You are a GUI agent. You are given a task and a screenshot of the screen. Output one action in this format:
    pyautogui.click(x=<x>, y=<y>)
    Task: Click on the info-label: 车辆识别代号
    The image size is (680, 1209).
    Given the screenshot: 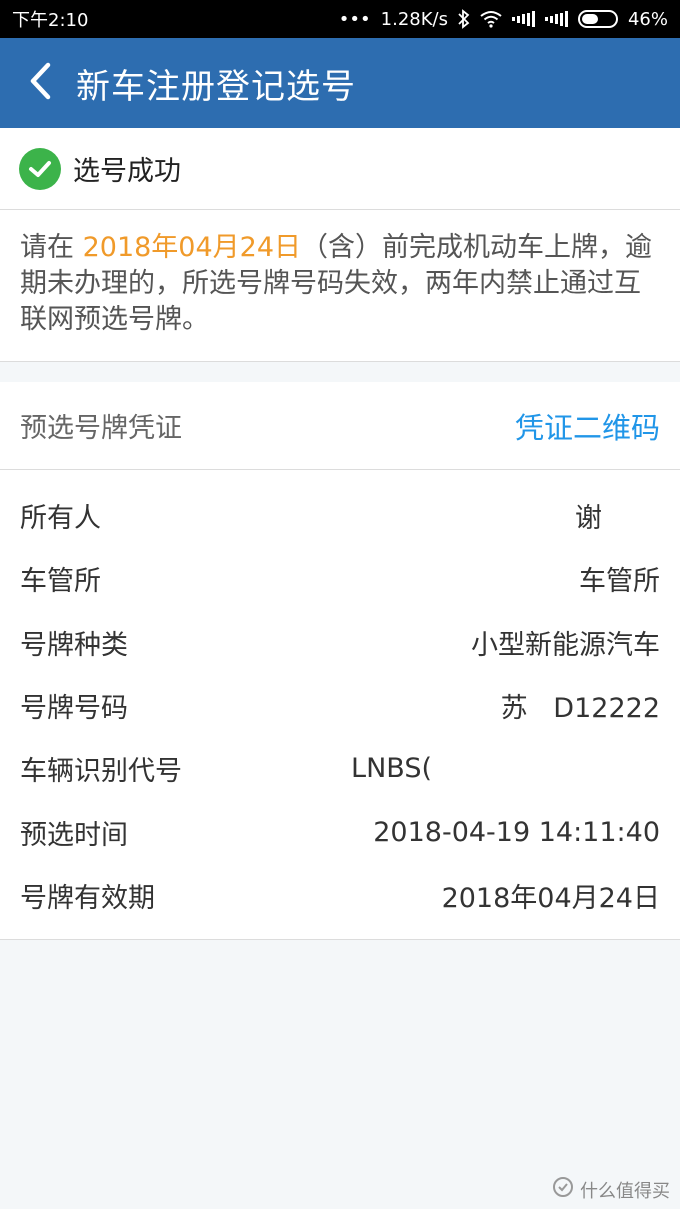 What is the action you would take?
    pyautogui.click(x=101, y=772)
    